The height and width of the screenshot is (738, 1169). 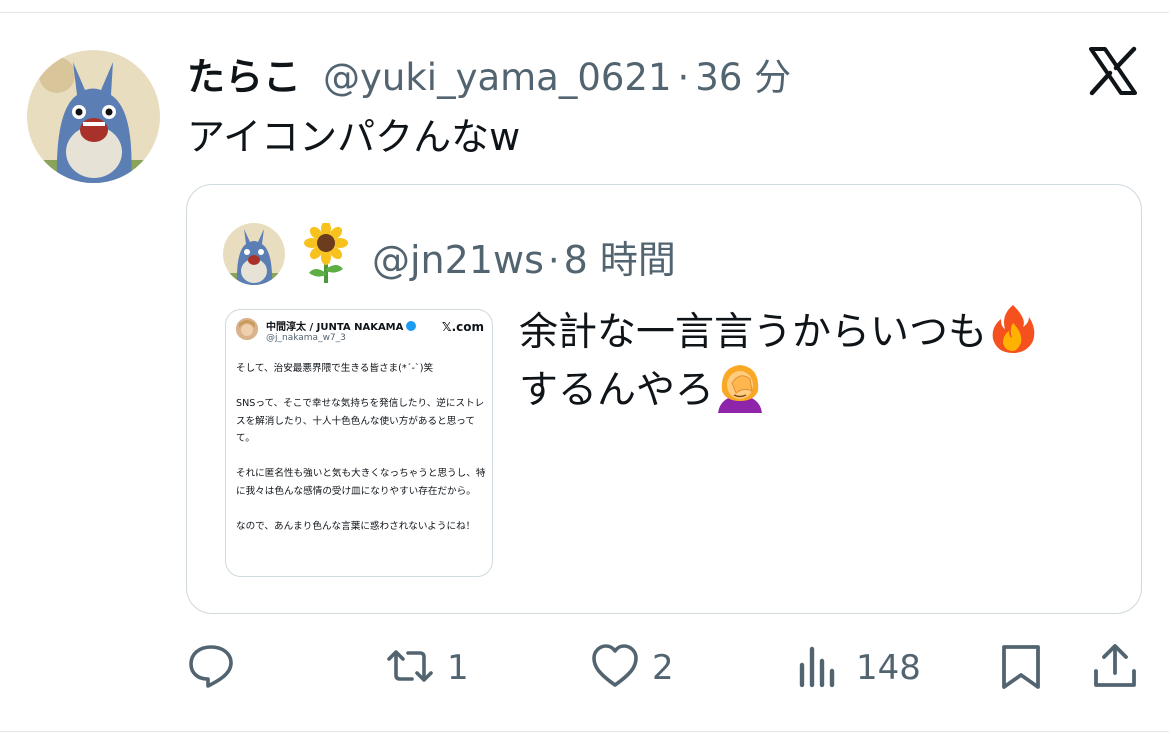 I want to click on quoted-header: @jn21ws · 8 時間, so click(x=524, y=256).